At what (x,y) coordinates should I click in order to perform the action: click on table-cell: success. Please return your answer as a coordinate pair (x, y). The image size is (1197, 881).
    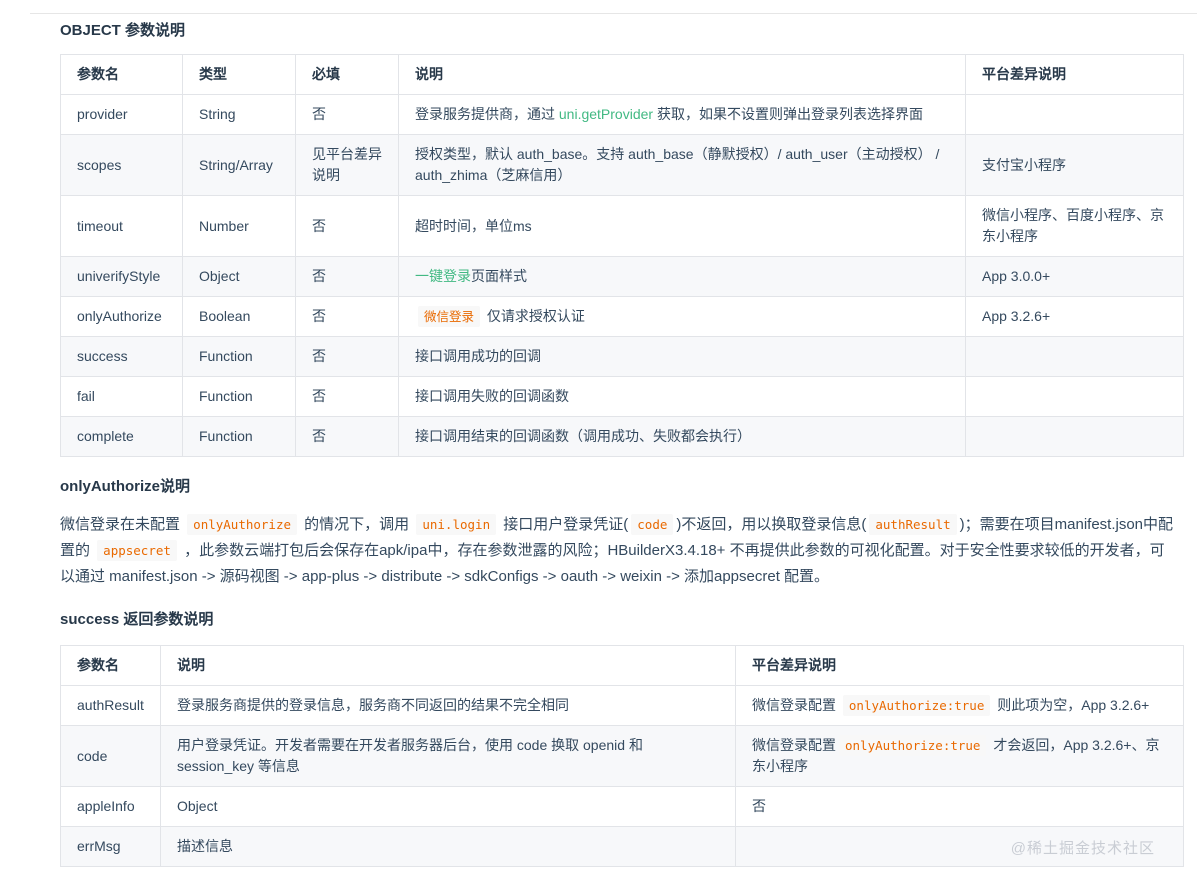
    Looking at the image, I should click on (121, 356).